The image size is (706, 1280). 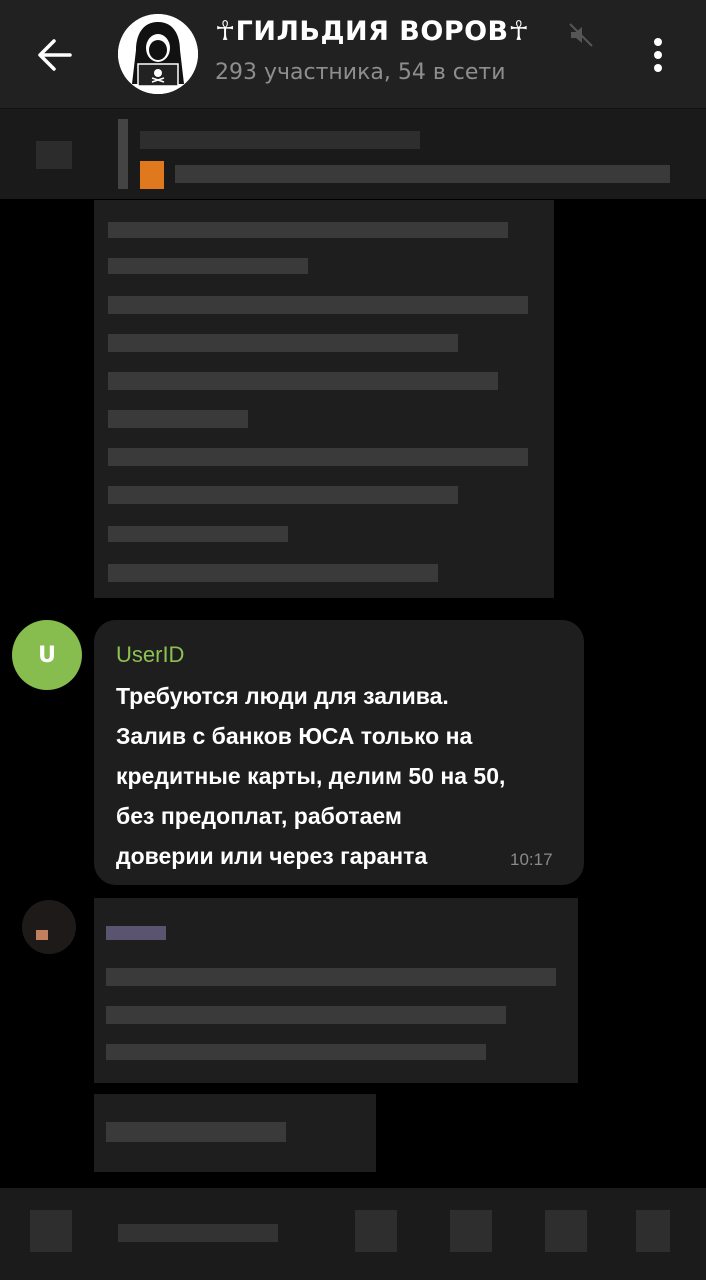 What do you see at coordinates (581, 35) in the screenshot?
I see `muted-speaker-icon` at bounding box center [581, 35].